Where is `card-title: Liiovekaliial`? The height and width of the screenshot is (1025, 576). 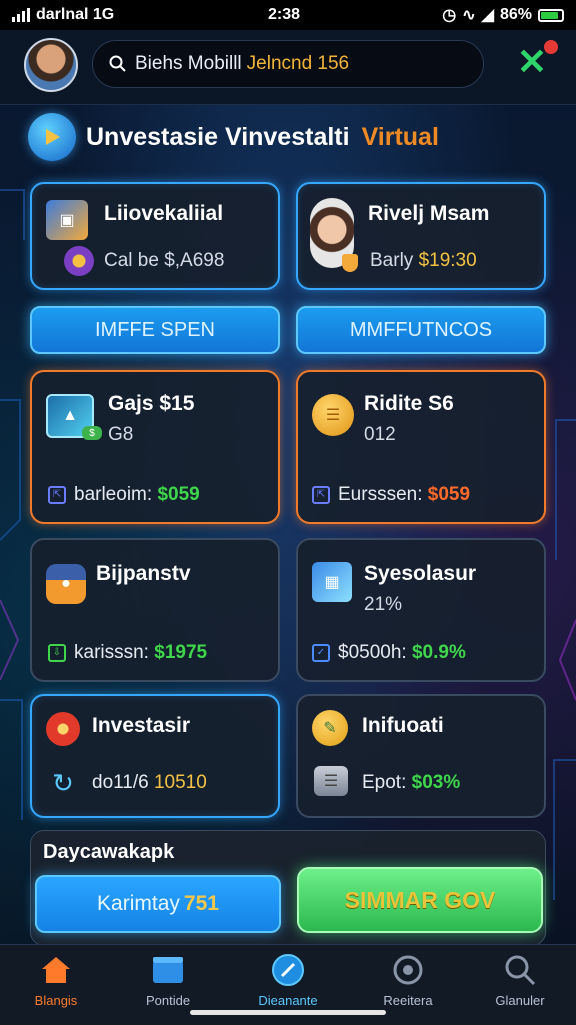 card-title: Liiovekaliial is located at coordinates (164, 213).